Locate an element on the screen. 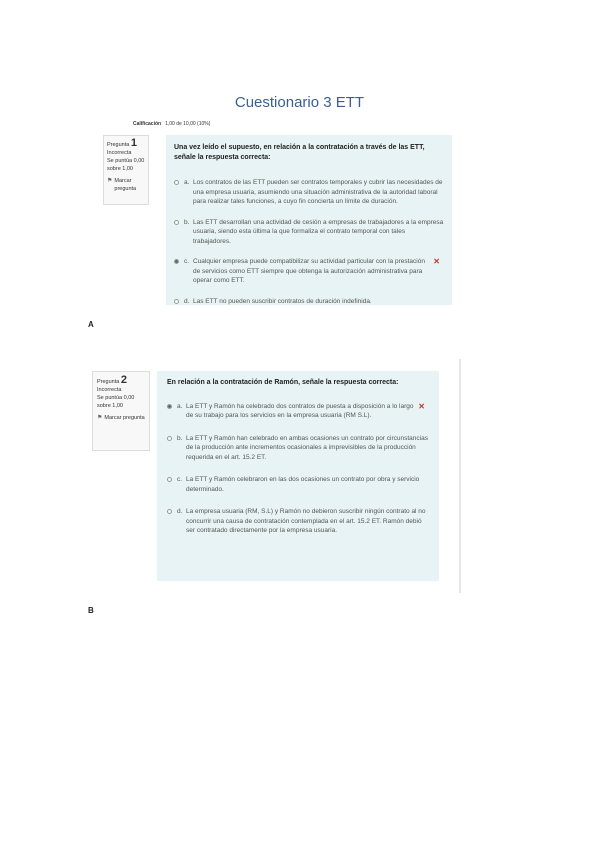 This screenshot has height=848, width=599. grade-line: Calificación 1,00 de 10,00 (10%) is located at coordinates (171, 124).